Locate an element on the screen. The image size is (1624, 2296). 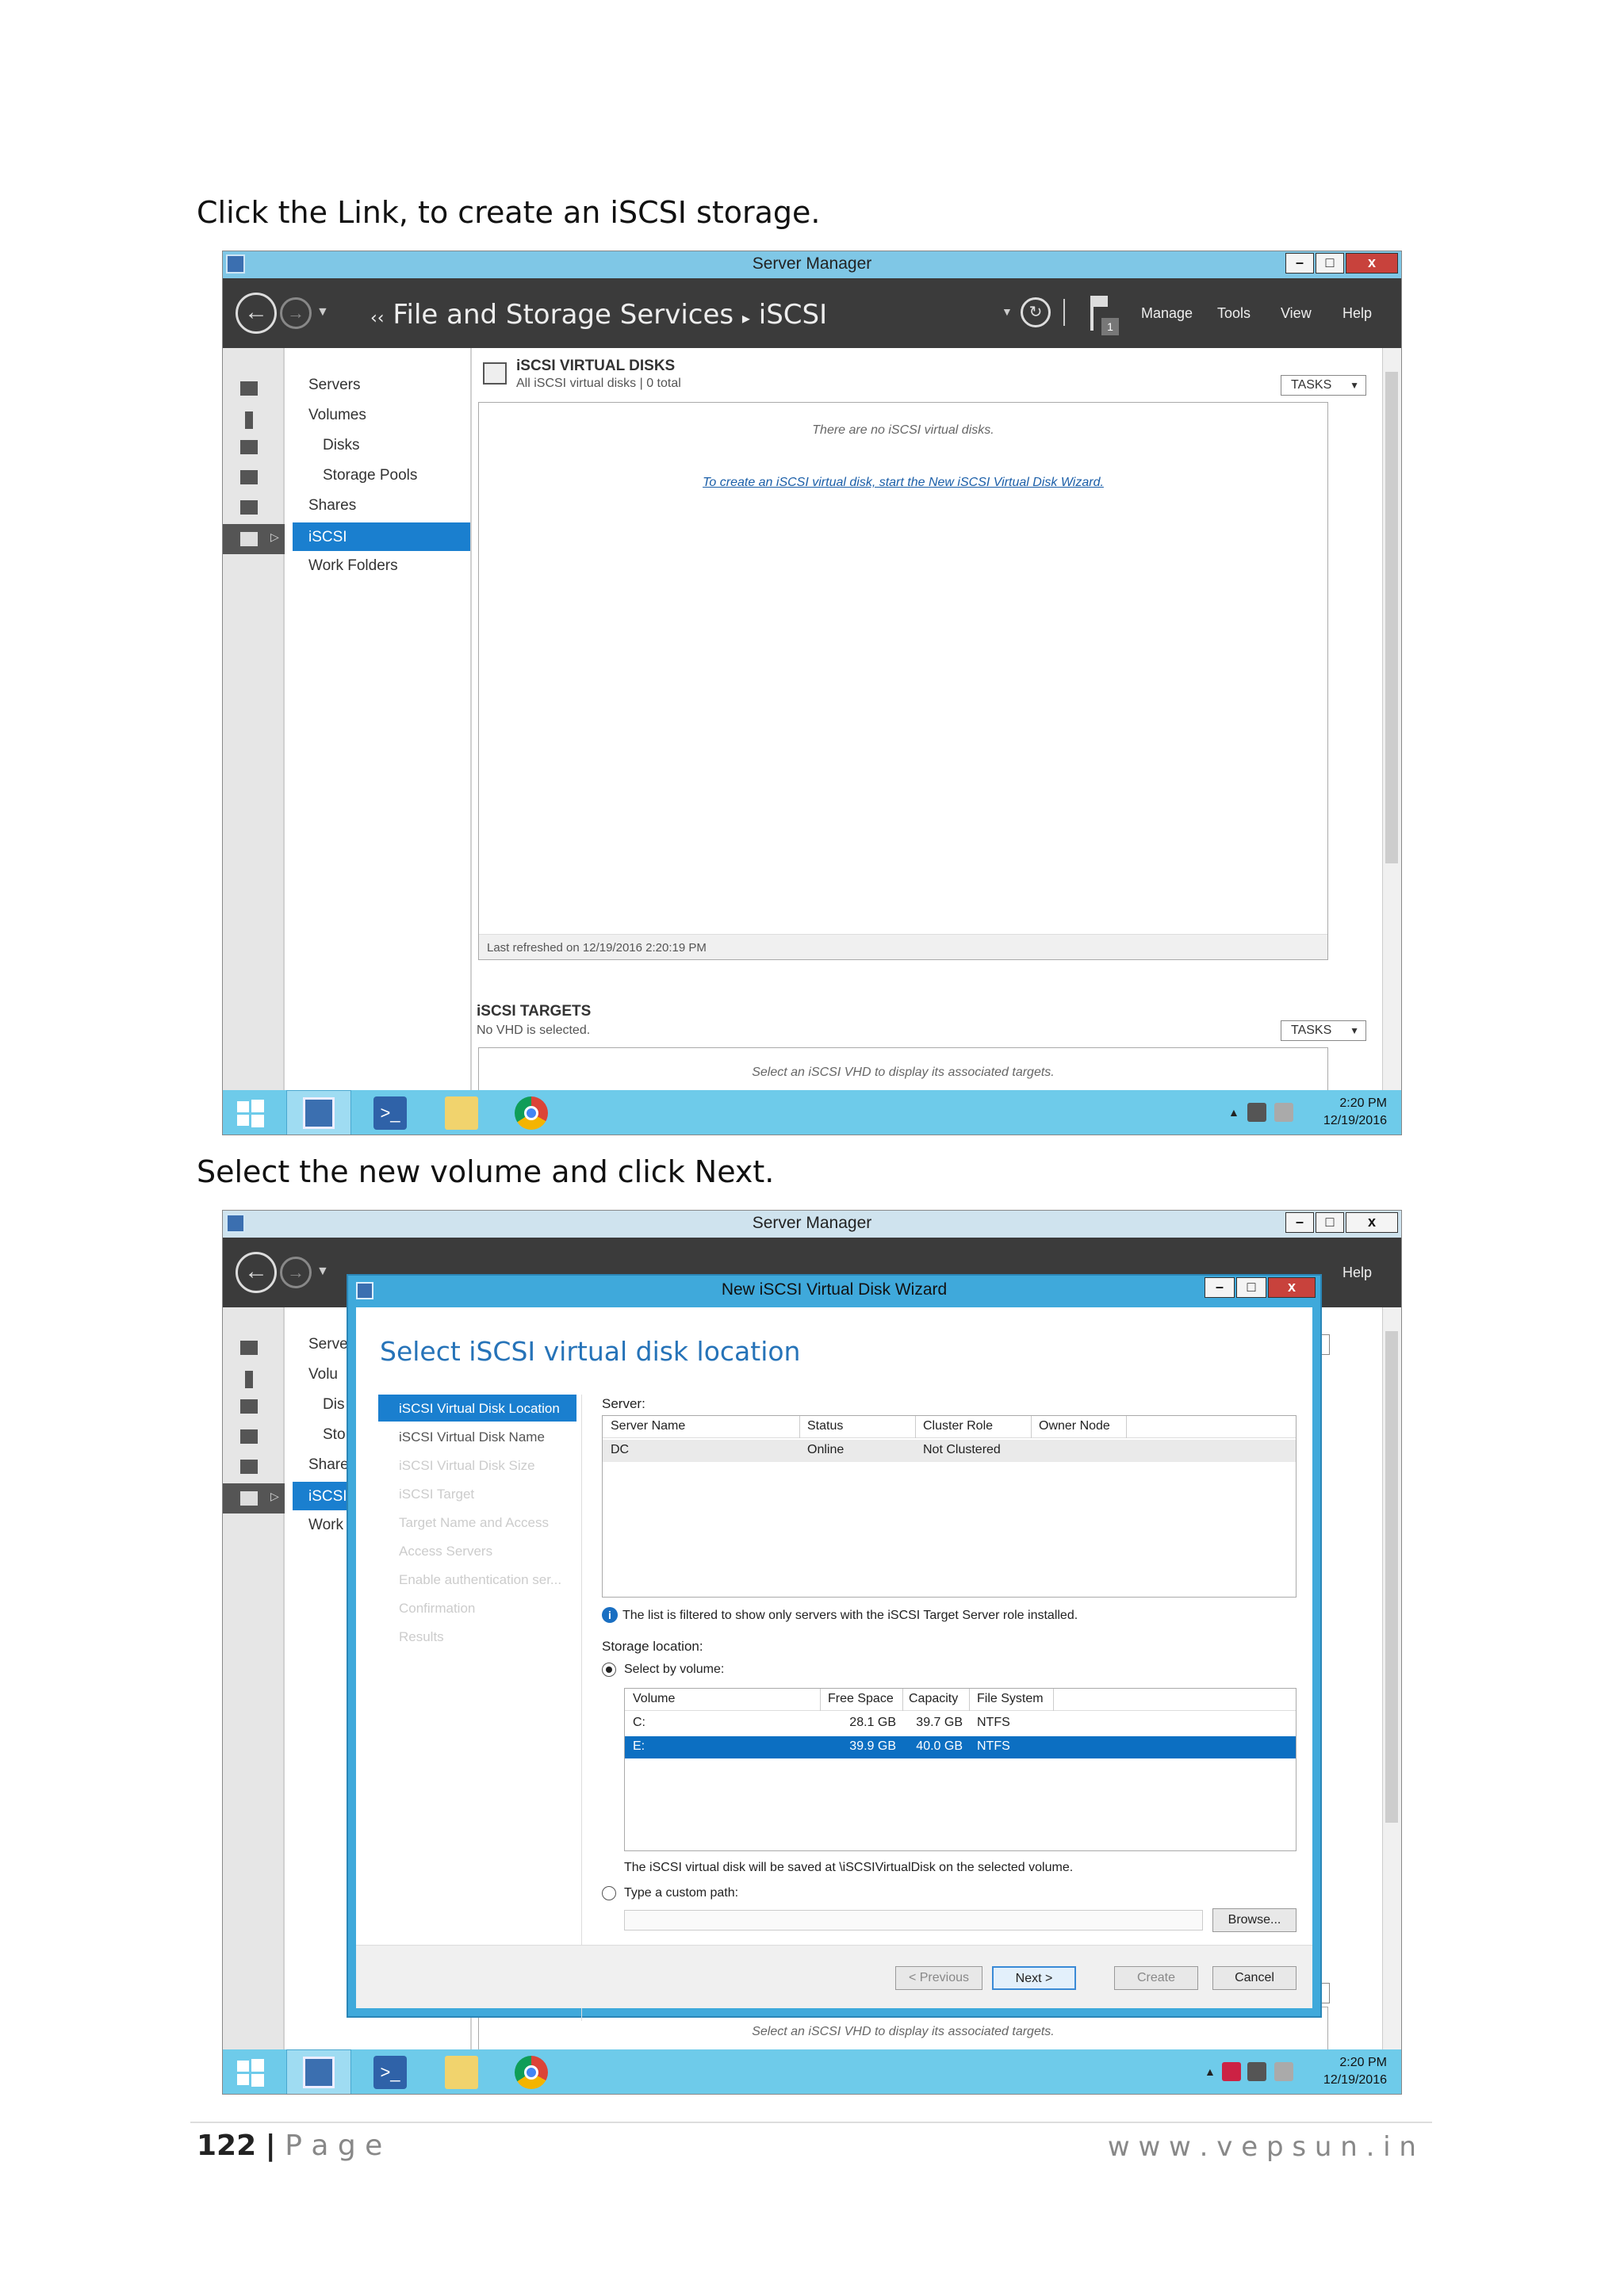
targets-tasks-dropdown: TASKS ▼ is located at coordinates (1323, 1030).